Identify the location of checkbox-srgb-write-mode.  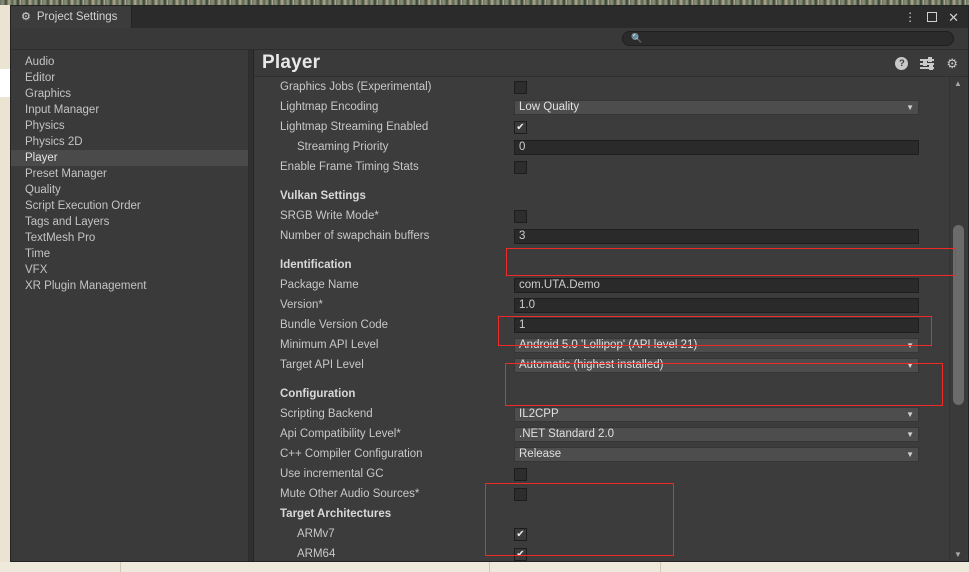
(520, 216).